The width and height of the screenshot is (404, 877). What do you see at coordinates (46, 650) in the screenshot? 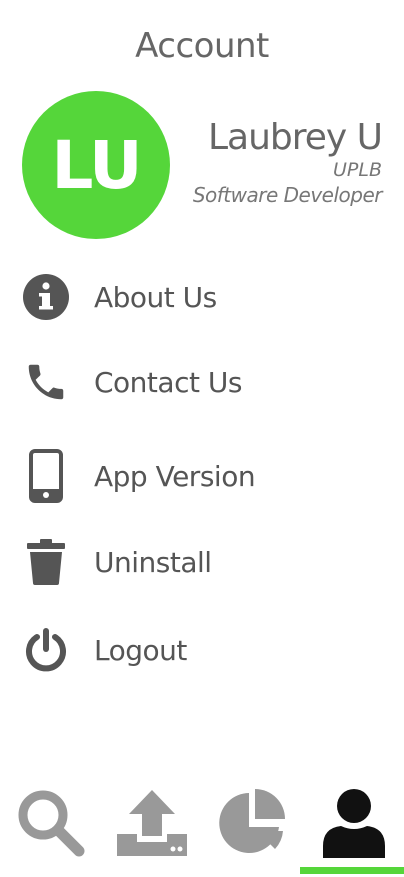
I see `power-icon` at bounding box center [46, 650].